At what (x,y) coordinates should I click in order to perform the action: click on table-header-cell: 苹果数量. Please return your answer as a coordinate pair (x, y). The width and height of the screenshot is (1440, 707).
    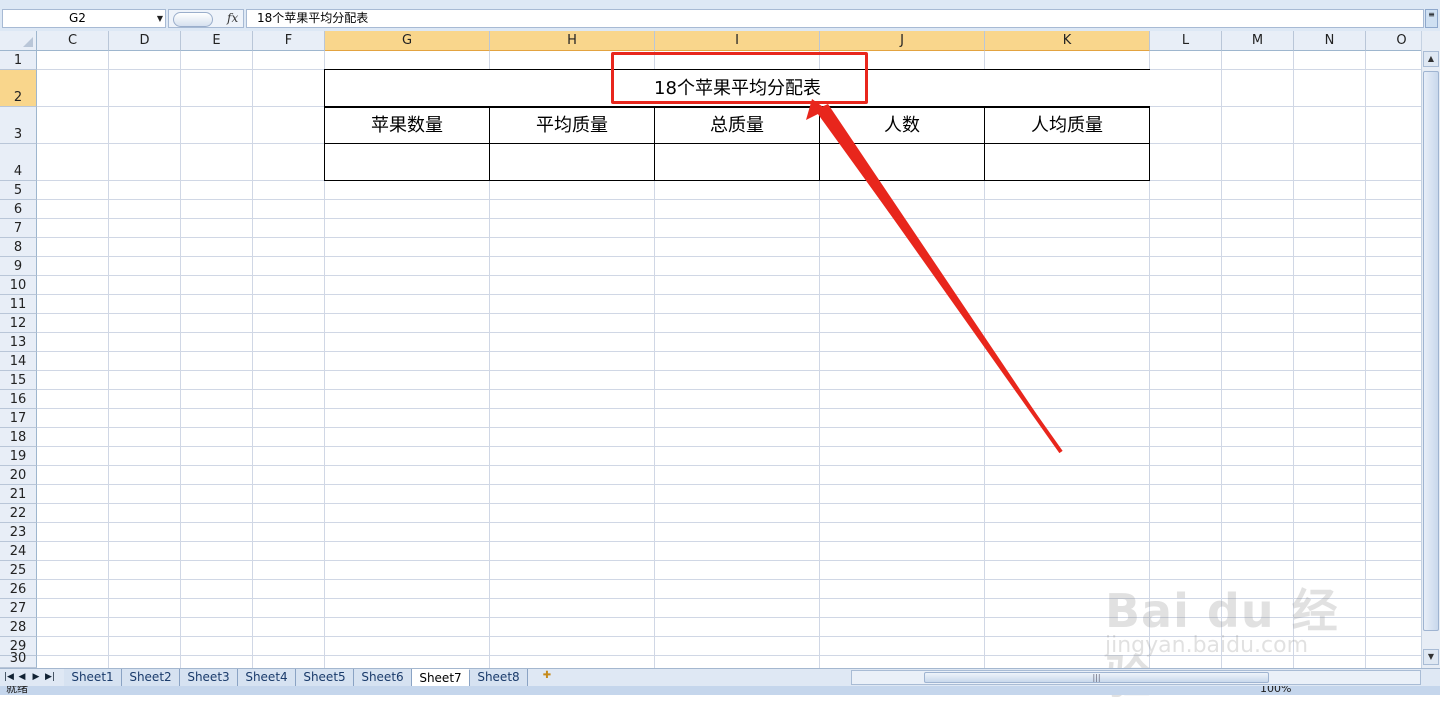
    Looking at the image, I should click on (407, 125).